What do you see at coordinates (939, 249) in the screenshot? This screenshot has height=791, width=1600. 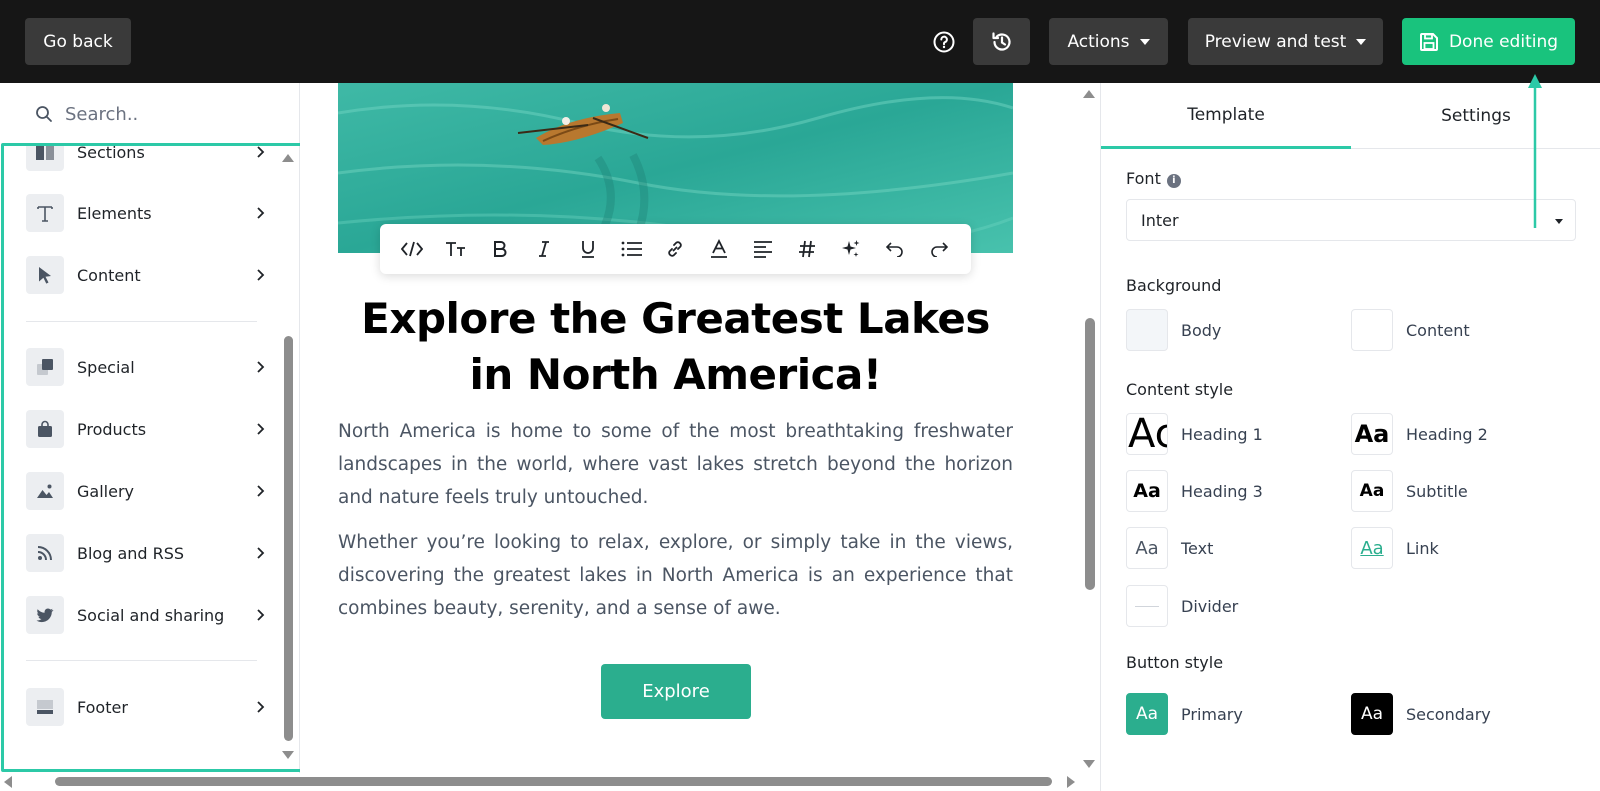 I see `redo-icon` at bounding box center [939, 249].